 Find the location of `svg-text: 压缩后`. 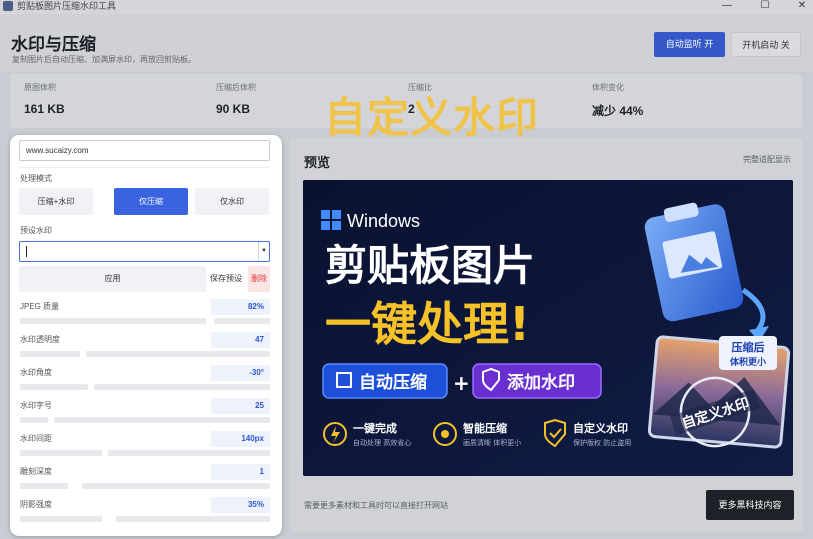

svg-text: 压缩后 is located at coordinates (748, 347).